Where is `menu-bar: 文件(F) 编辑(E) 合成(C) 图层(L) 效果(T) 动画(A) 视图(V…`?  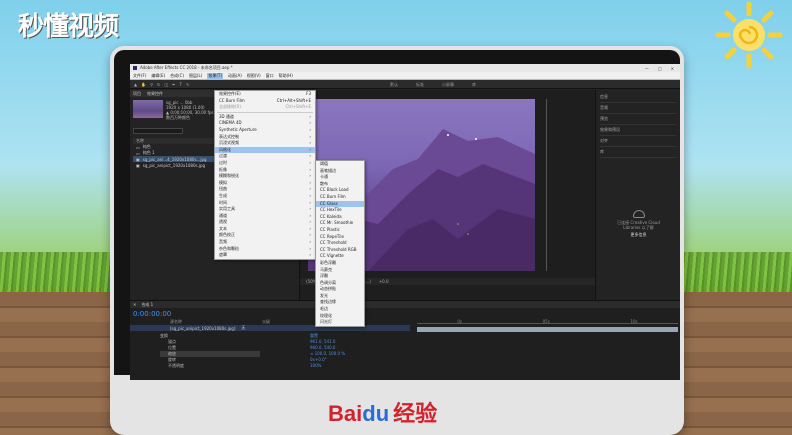
menu-bar: 文件(F) 编辑(E) 合成(C) 图层(L) 效果(T) 动画(A) 视图(V… is located at coordinates (405, 76).